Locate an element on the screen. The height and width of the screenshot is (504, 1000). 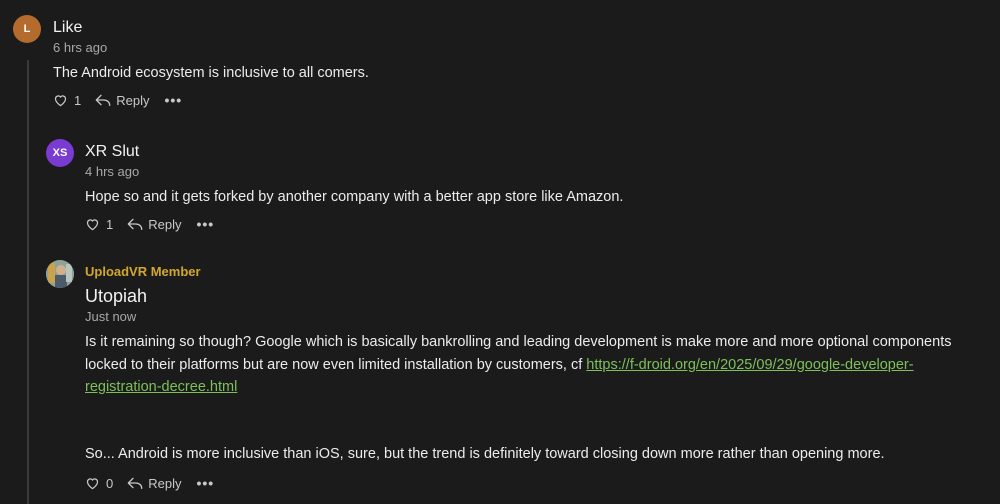
avatar is located at coordinates (60, 274).